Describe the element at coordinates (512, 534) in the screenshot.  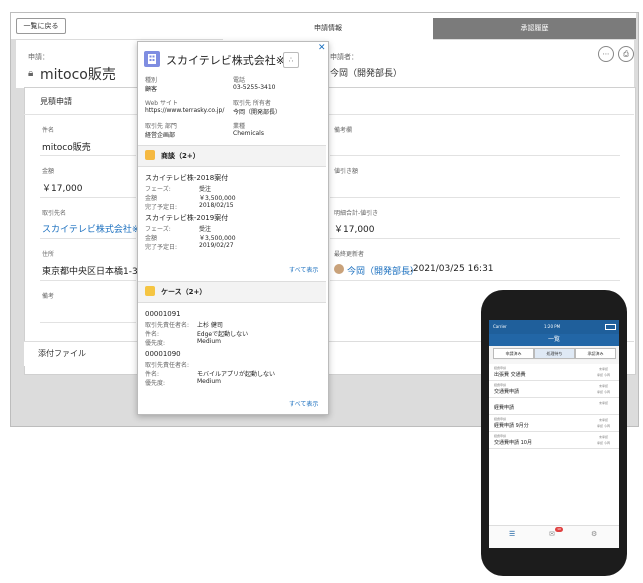
I see `list-icon: ☰` at that location.